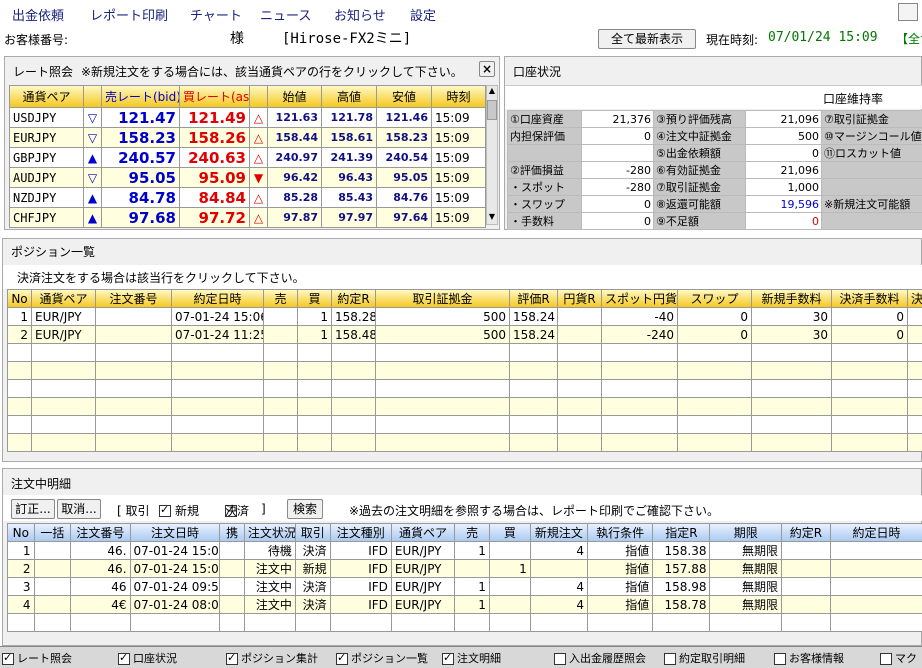 Image resolution: width=922 pixels, height=668 pixels. Describe the element at coordinates (492, 155) in the screenshot. I see `rate-scrollbar: ▲ ▼` at that location.